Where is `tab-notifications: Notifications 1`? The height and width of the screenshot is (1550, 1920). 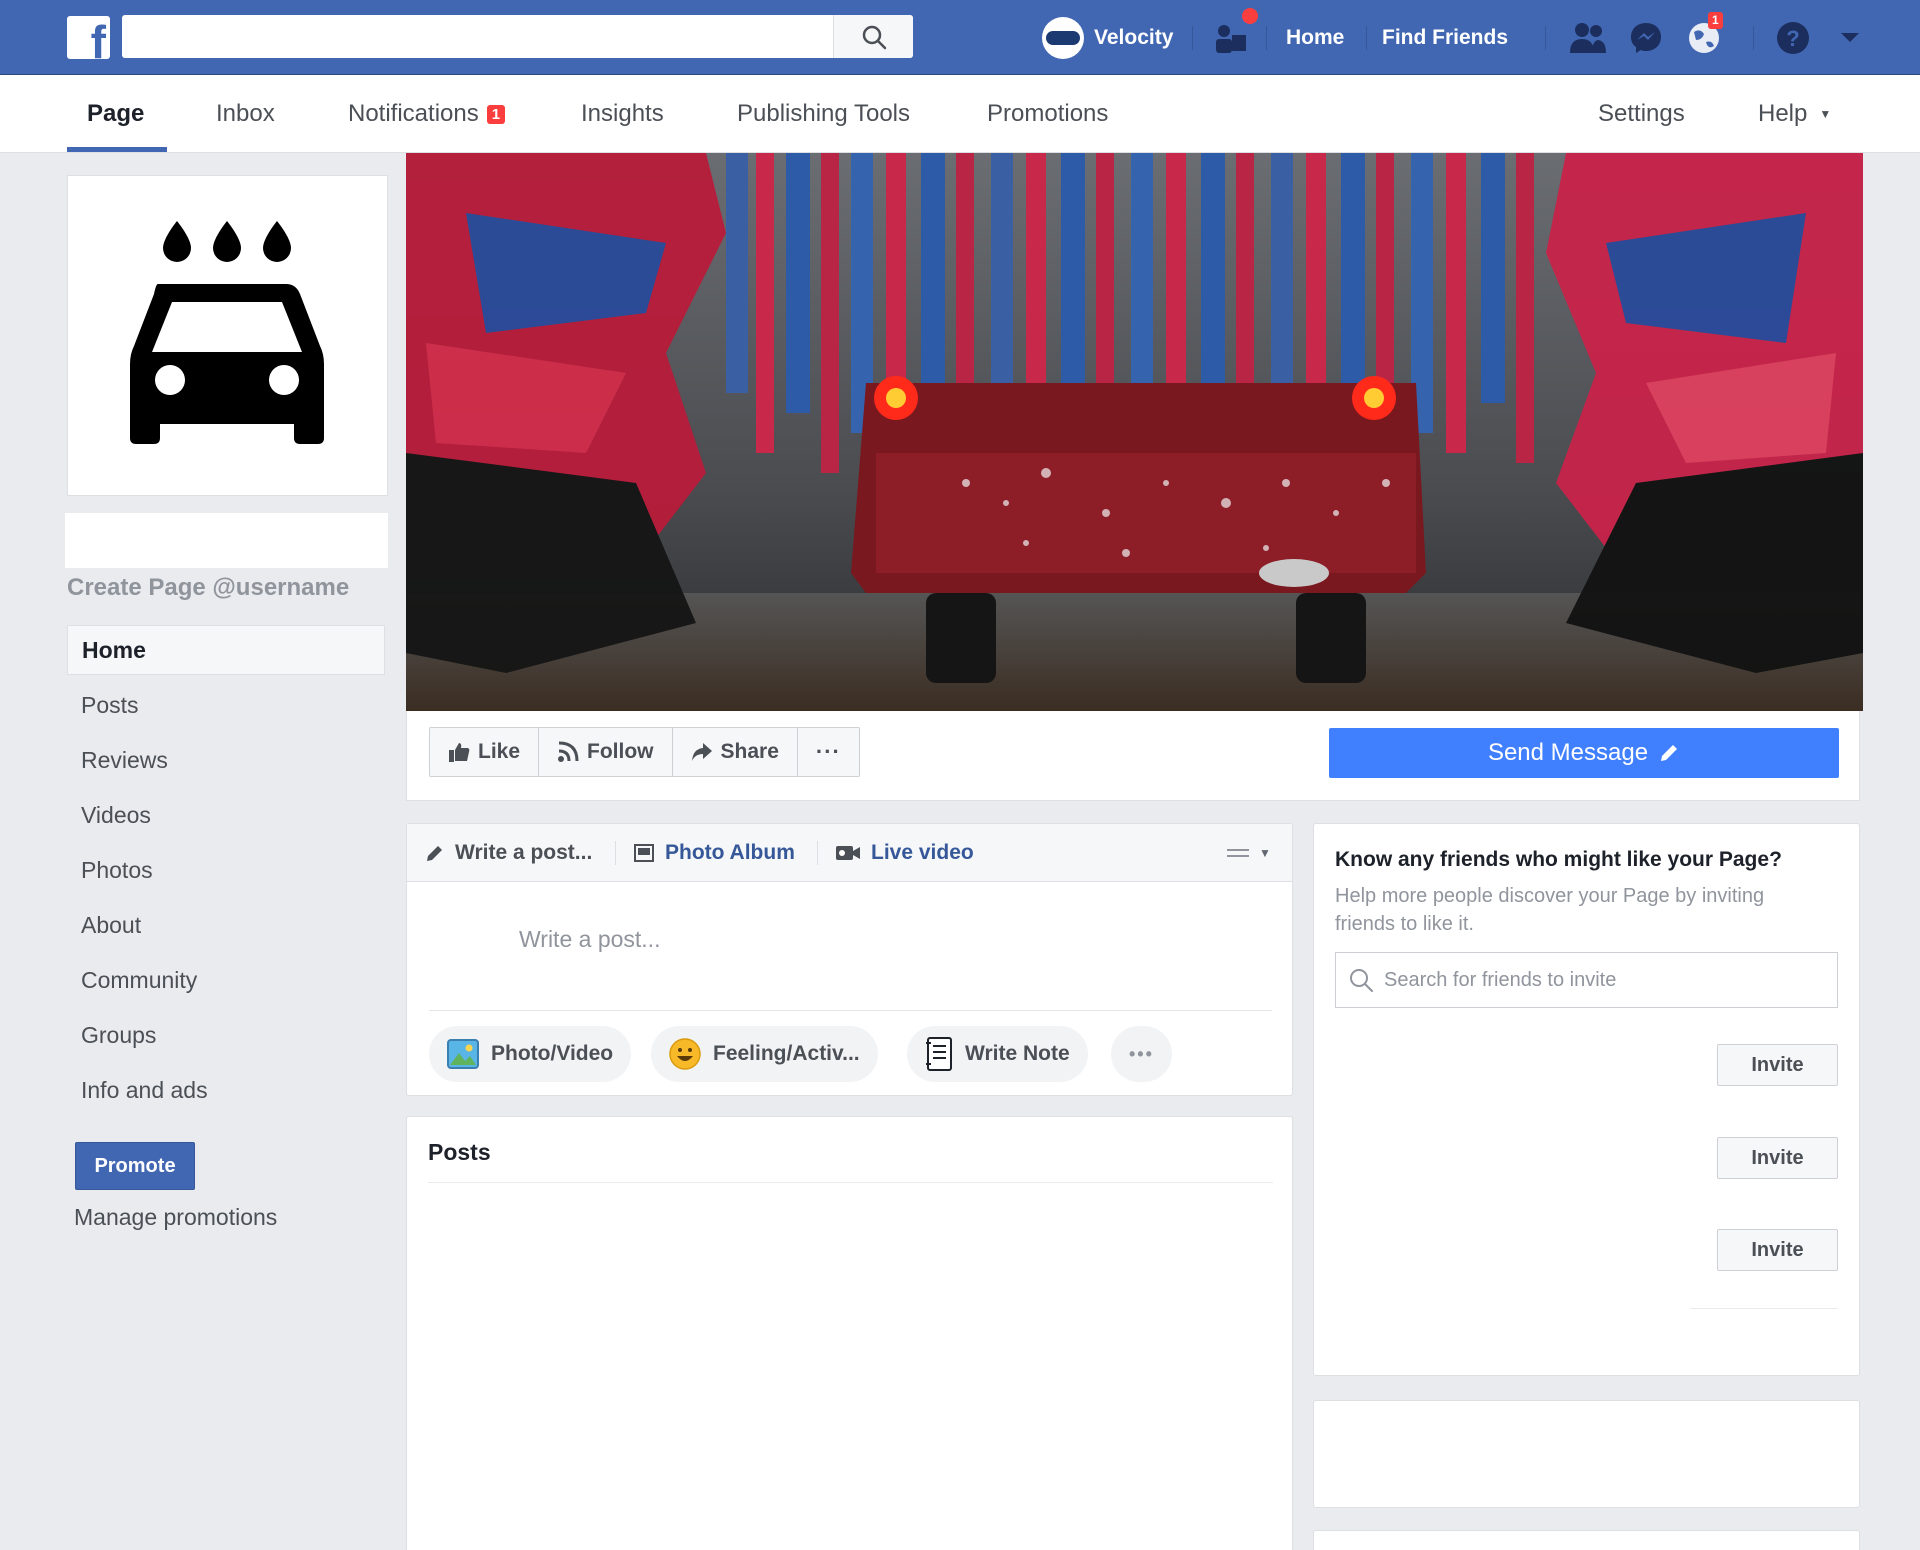
tab-notifications: Notifications 1 is located at coordinates (427, 114).